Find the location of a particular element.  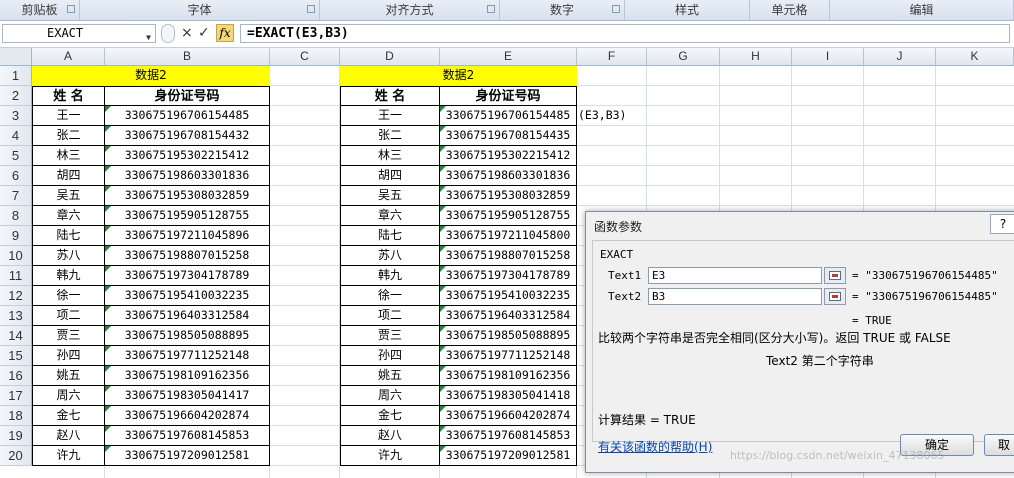

formula-bar-resize-handle is located at coordinates (168, 33).